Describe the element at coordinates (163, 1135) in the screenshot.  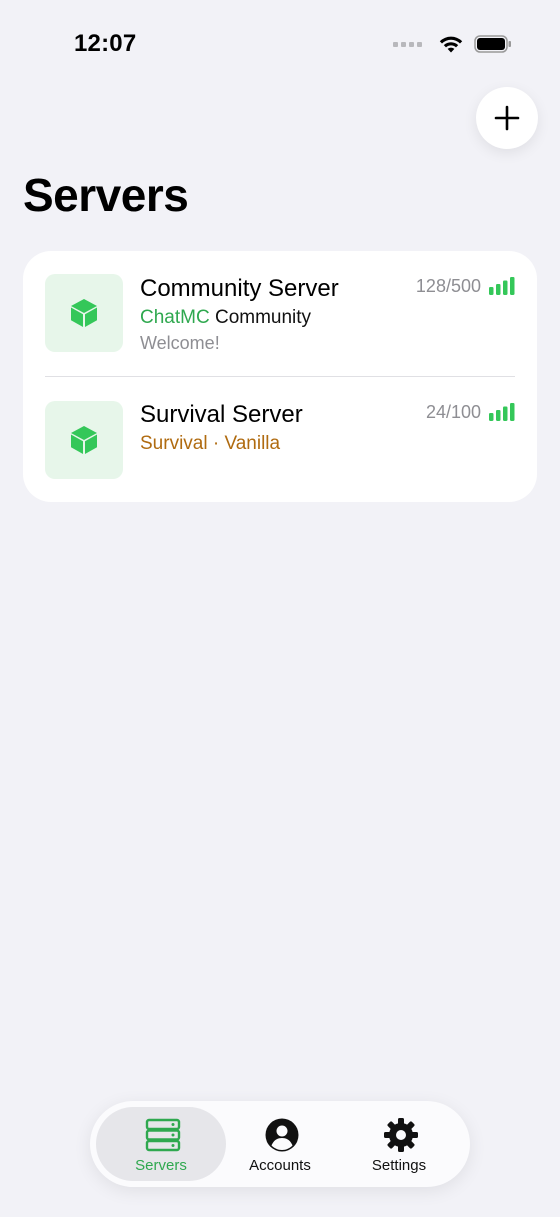
I see `server-rack-icon` at that location.